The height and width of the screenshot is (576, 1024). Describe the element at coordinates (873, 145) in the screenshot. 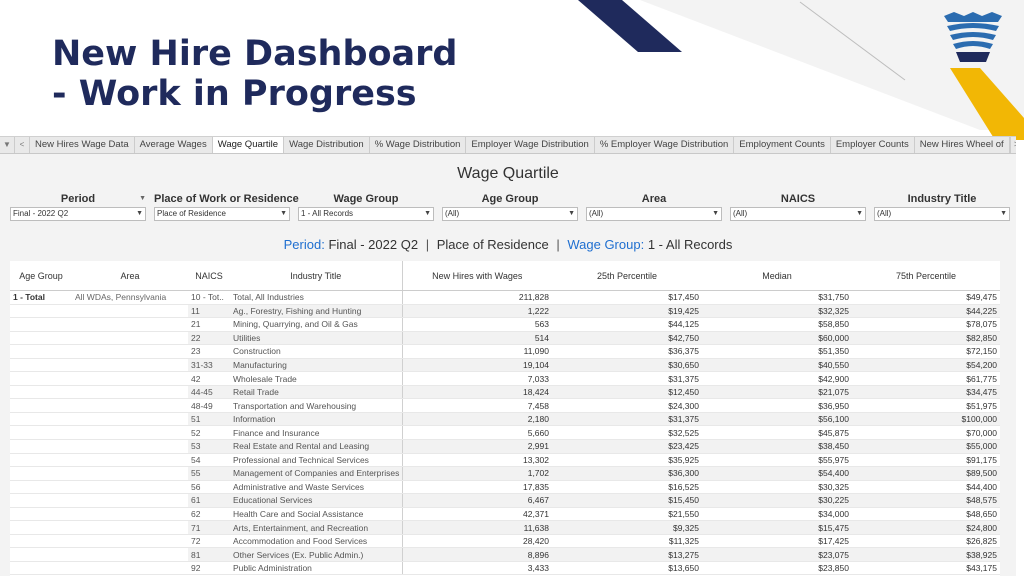

I see `tab-employer-counts: Employer Counts` at that location.